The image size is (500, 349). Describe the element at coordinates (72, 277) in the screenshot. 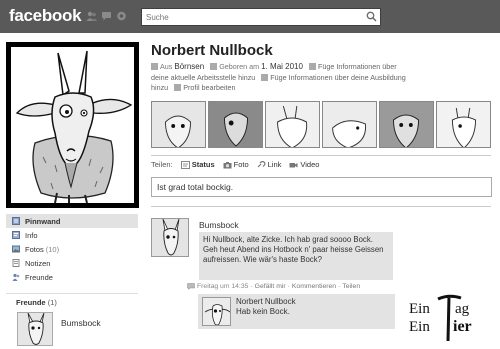

I see `nav-item-friends: Freunde` at that location.